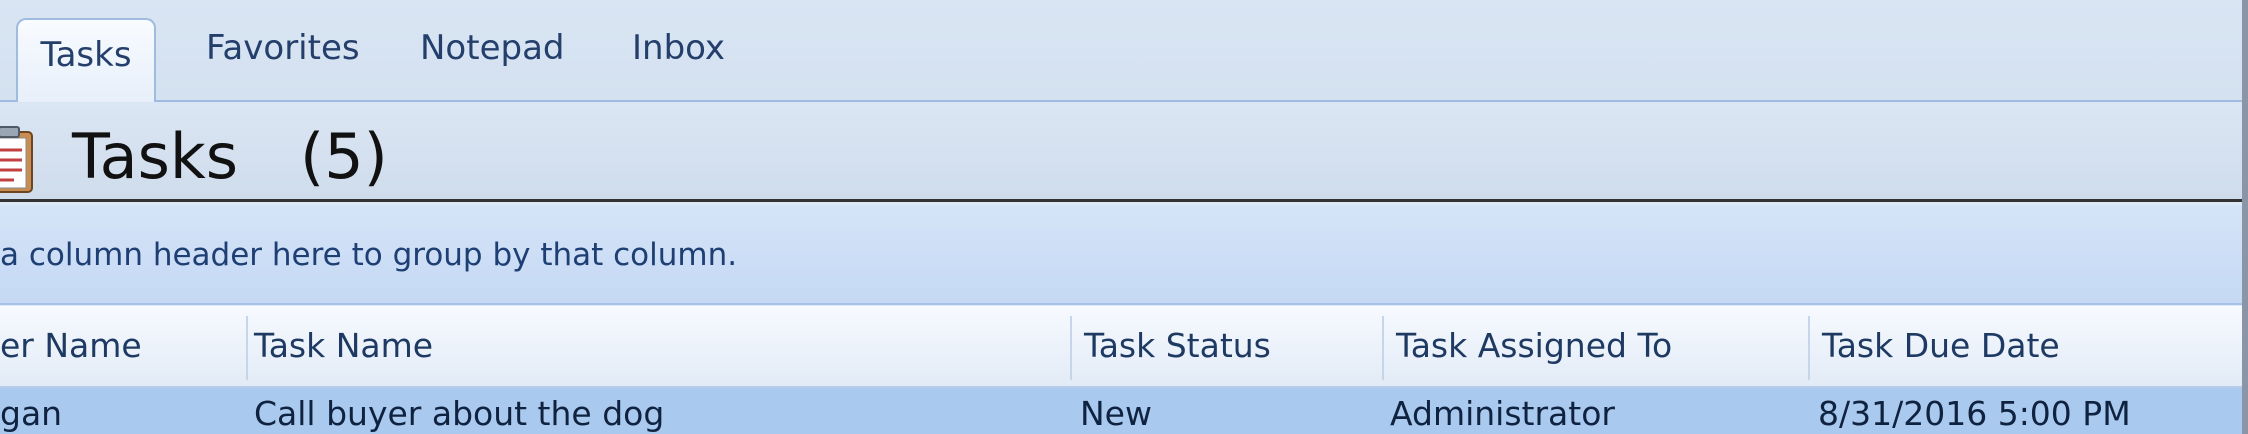  I want to click on cell-task-assigned-to: Administrator, so click(1502, 413).